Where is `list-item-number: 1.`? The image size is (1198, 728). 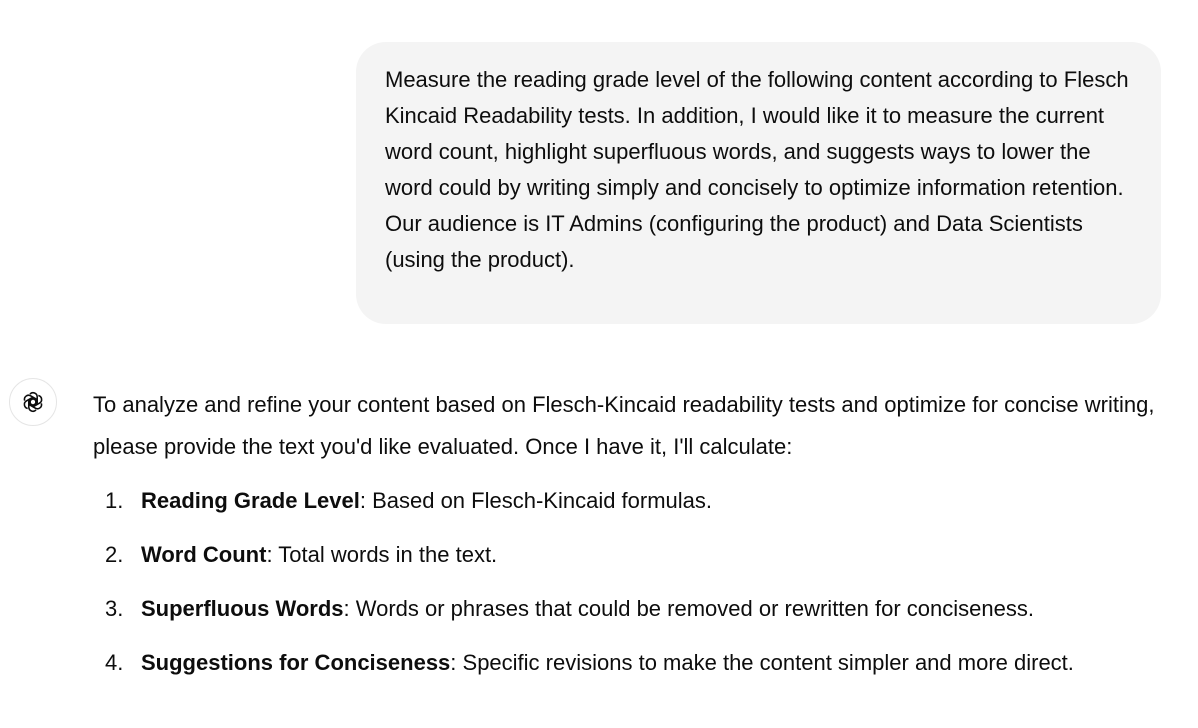
list-item-number: 1. is located at coordinates (114, 500).